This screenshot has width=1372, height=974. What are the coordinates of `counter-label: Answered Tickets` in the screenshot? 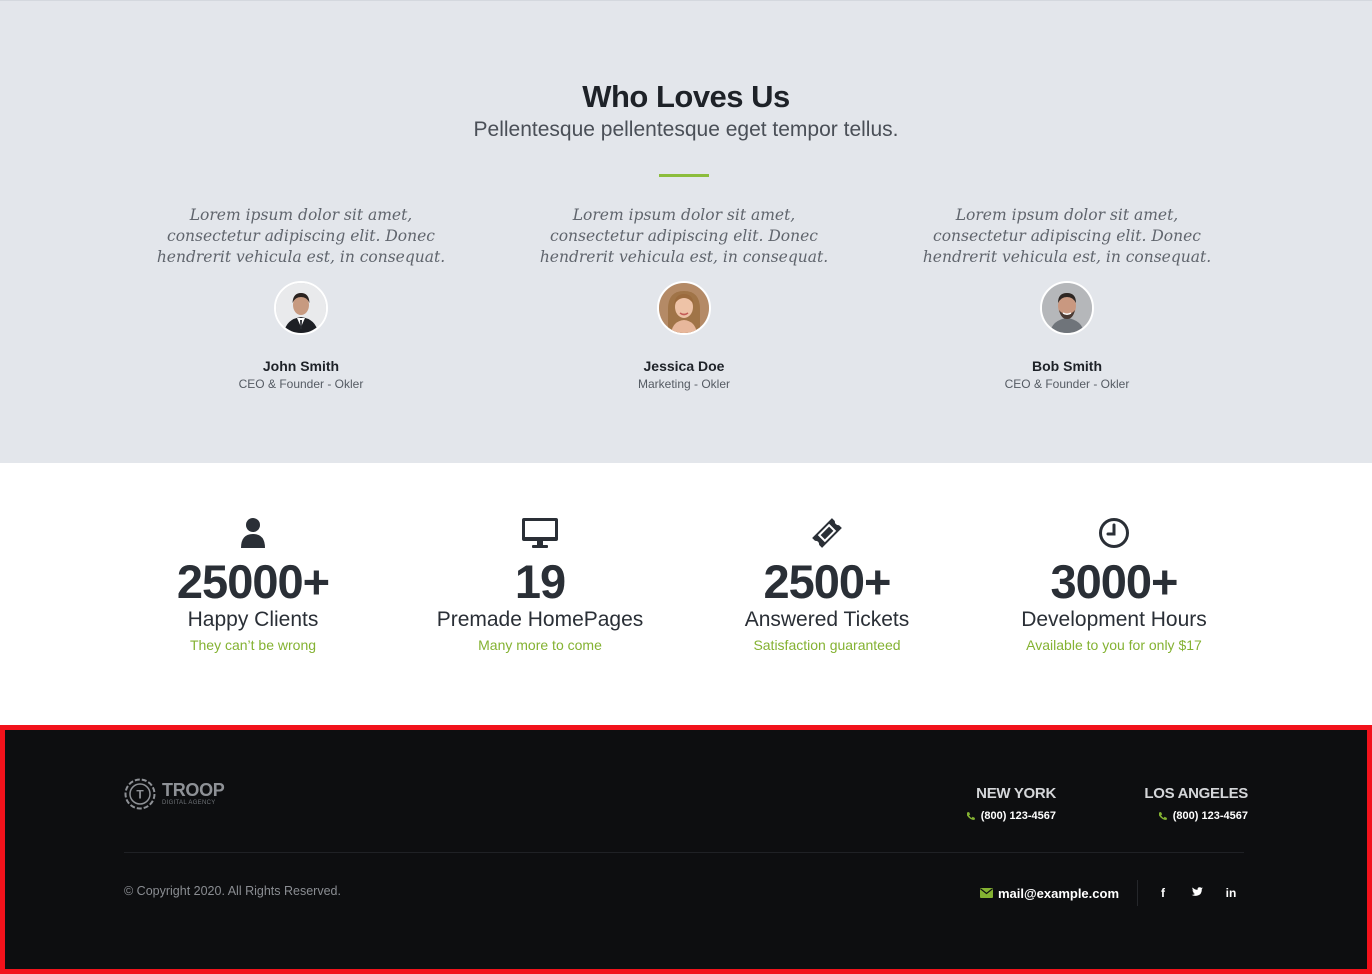 It's located at (827, 619).